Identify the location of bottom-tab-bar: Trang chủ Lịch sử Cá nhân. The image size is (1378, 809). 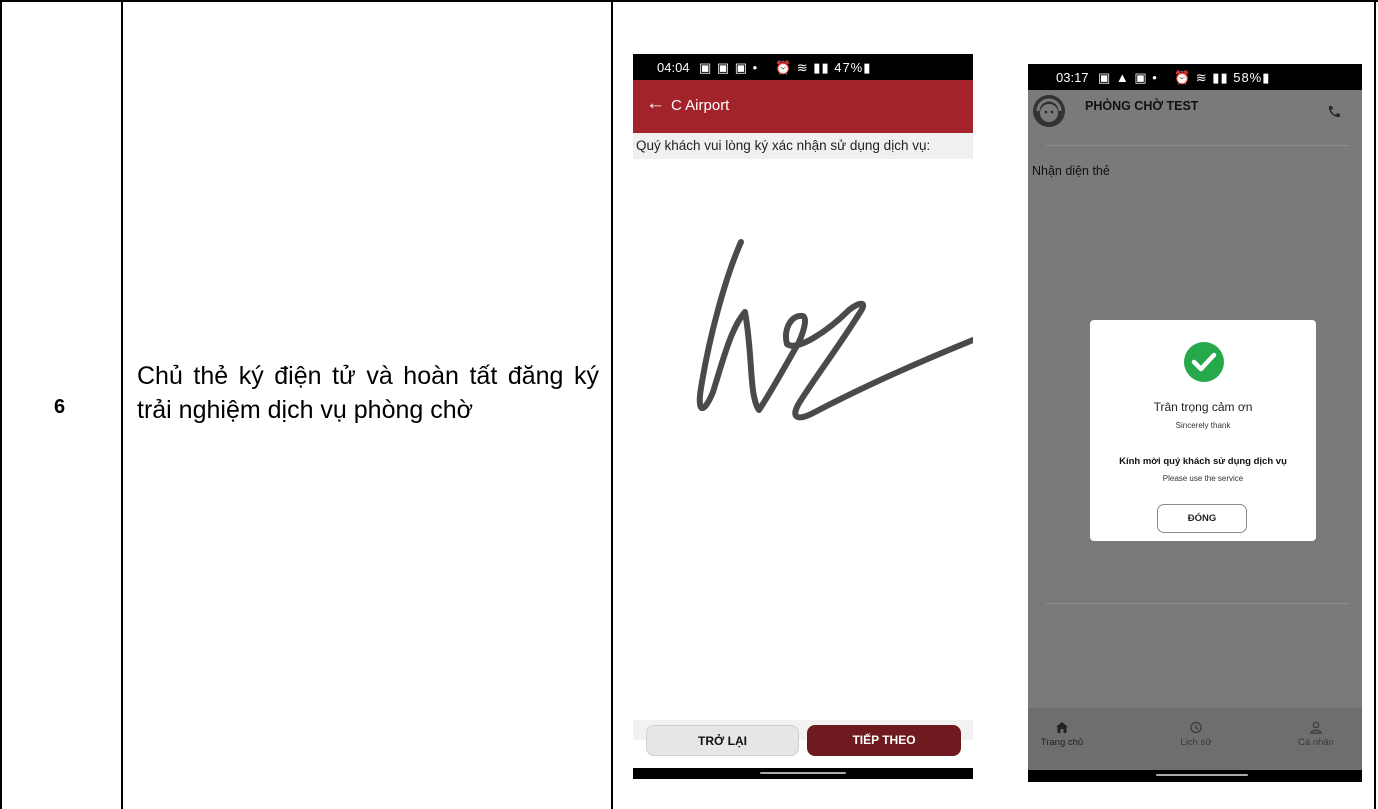
(1195, 739).